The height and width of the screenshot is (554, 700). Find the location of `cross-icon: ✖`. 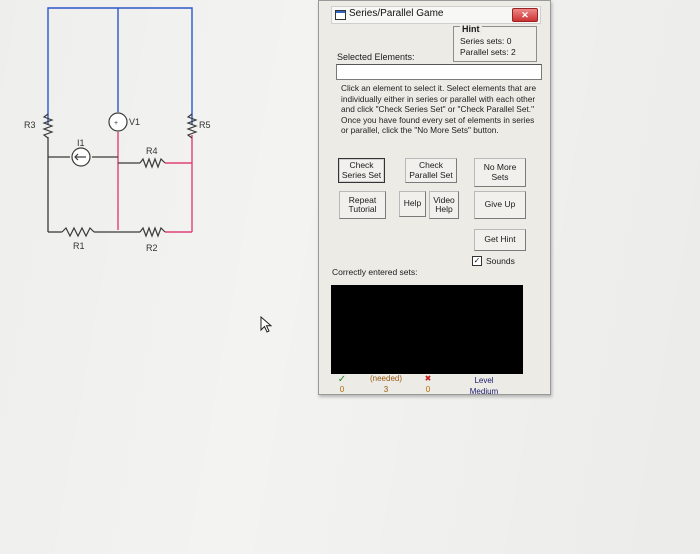

cross-icon: ✖ is located at coordinates (428, 378).